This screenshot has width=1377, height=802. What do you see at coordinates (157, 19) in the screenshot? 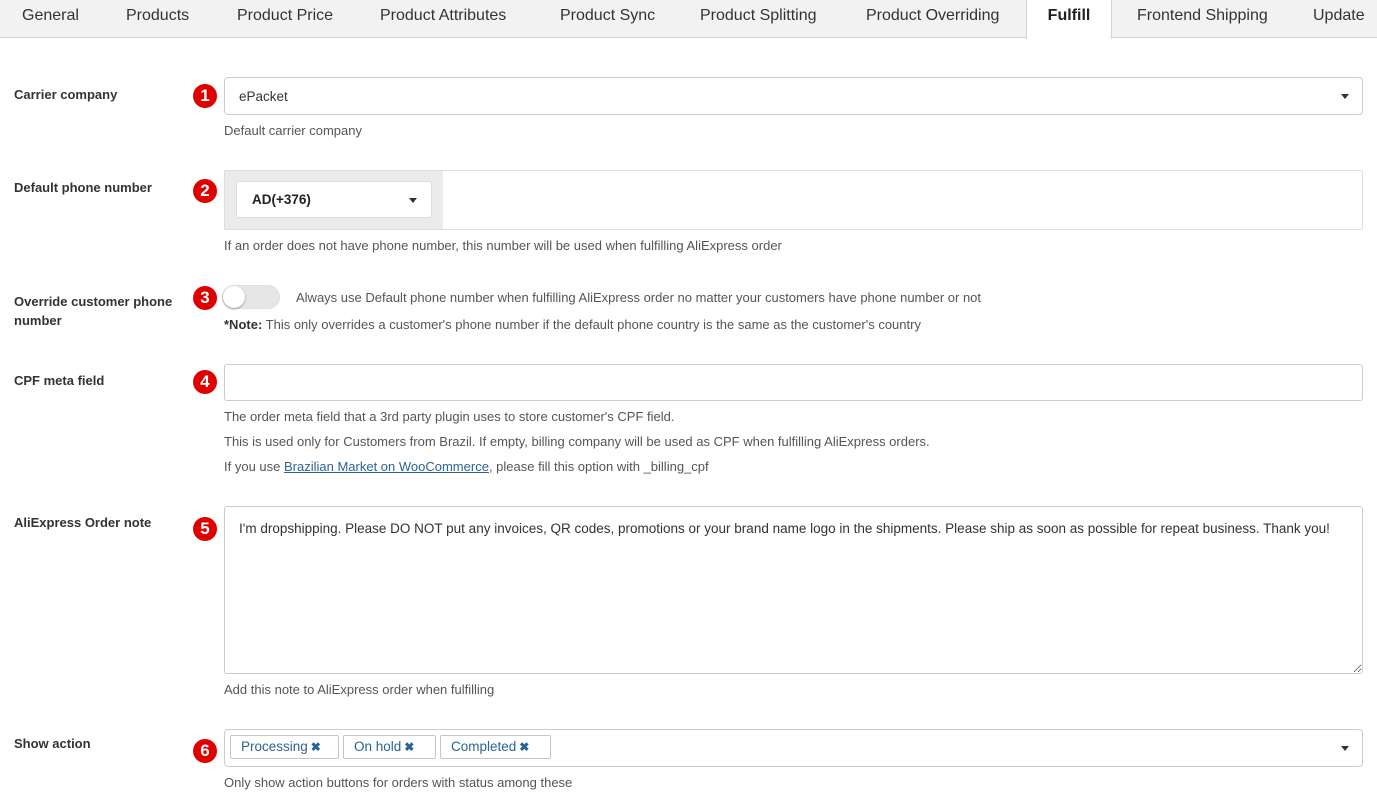
I see `tab-products: Products` at bounding box center [157, 19].